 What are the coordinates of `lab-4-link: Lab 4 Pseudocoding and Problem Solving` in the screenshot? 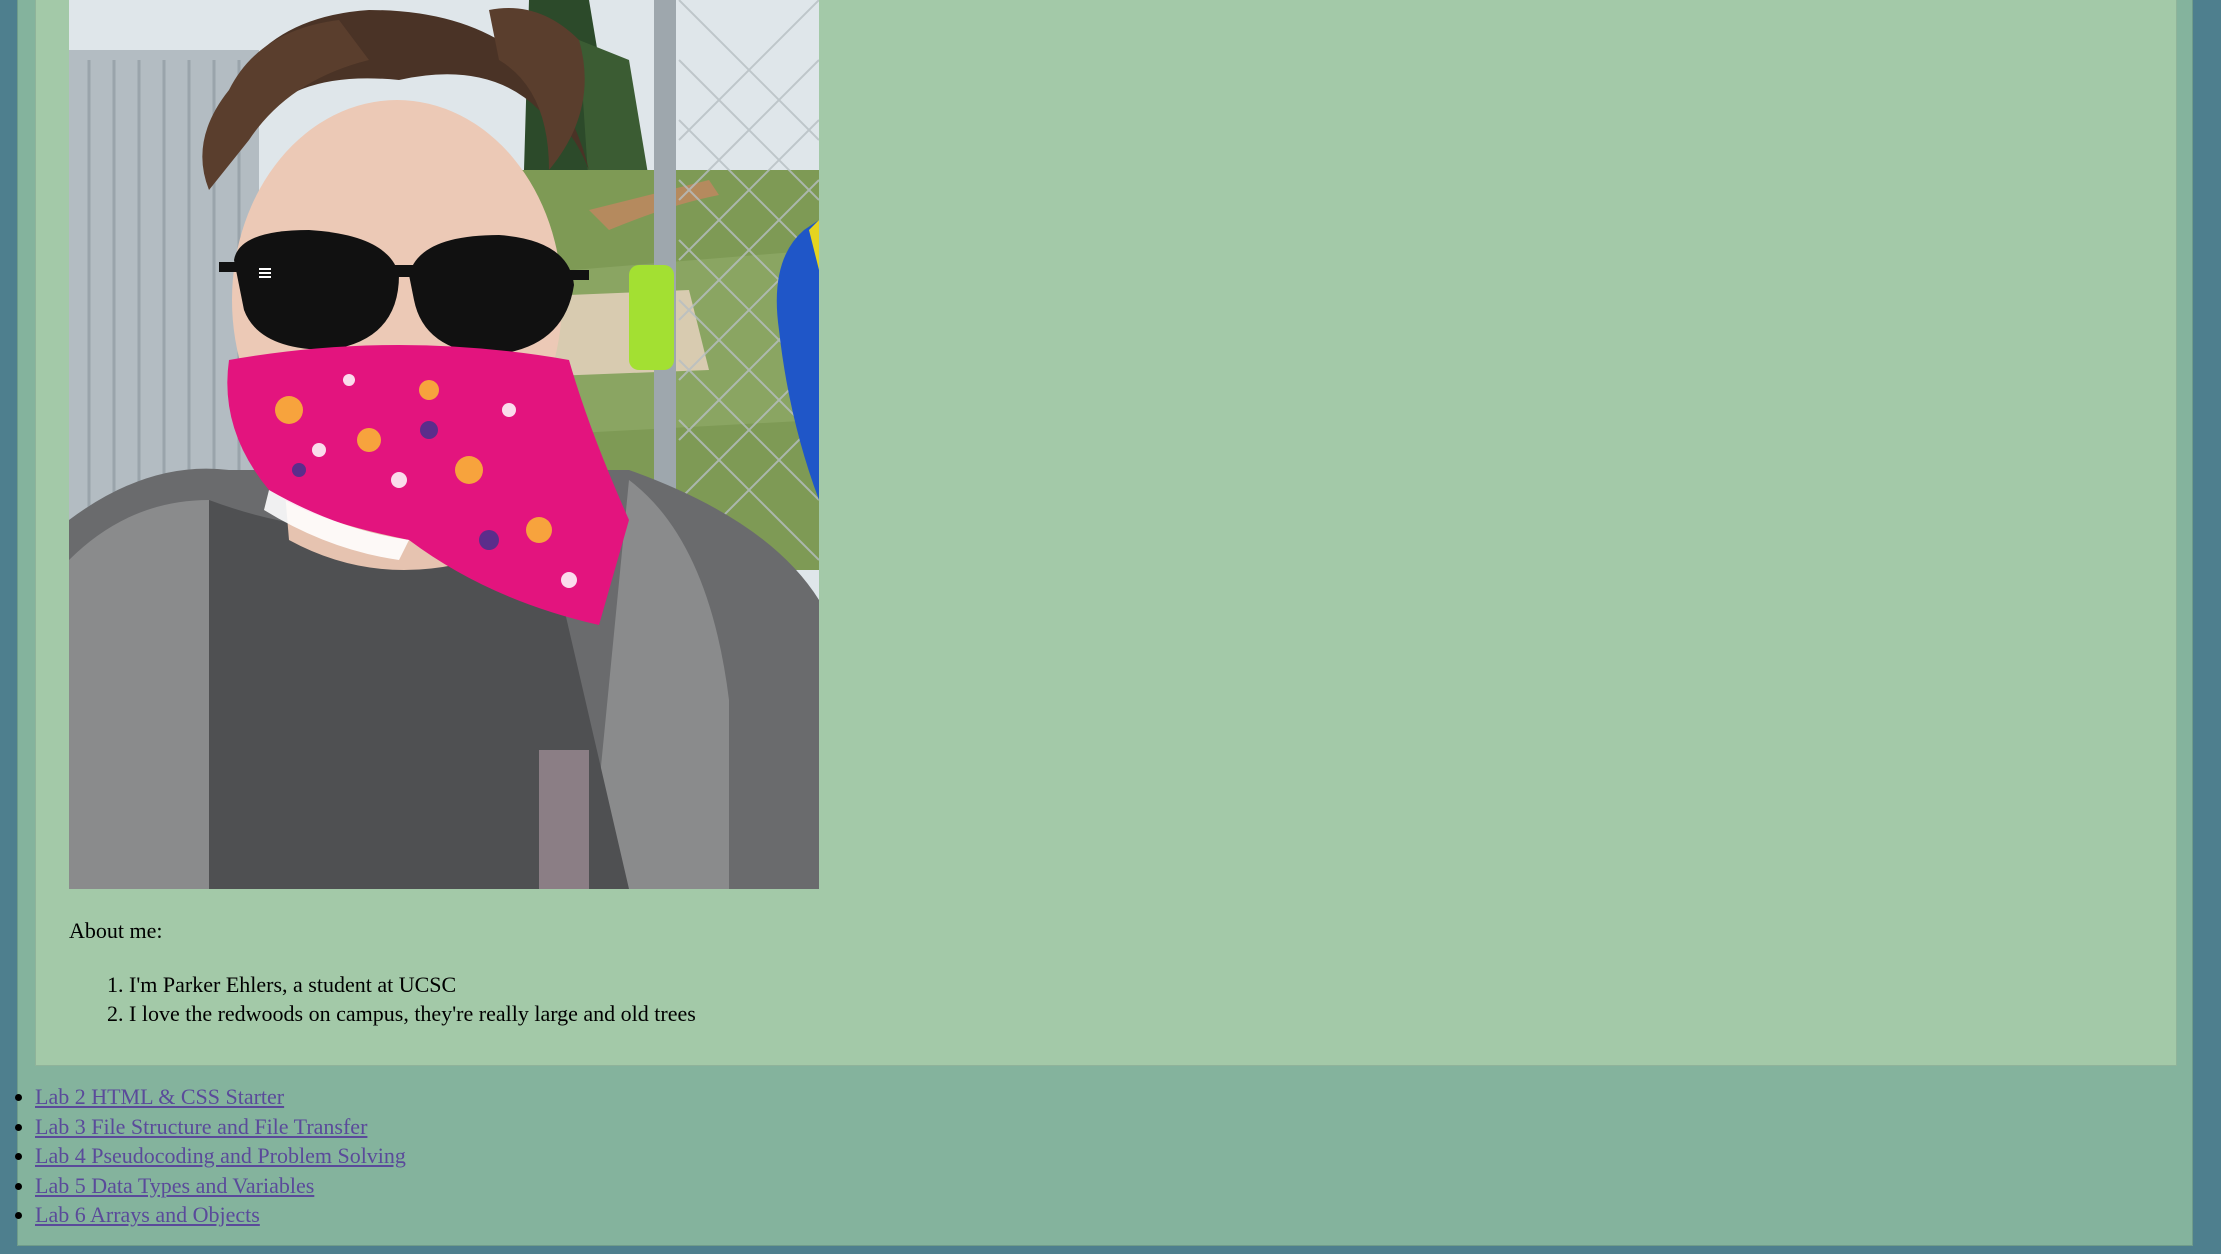 It's located at (220, 1155).